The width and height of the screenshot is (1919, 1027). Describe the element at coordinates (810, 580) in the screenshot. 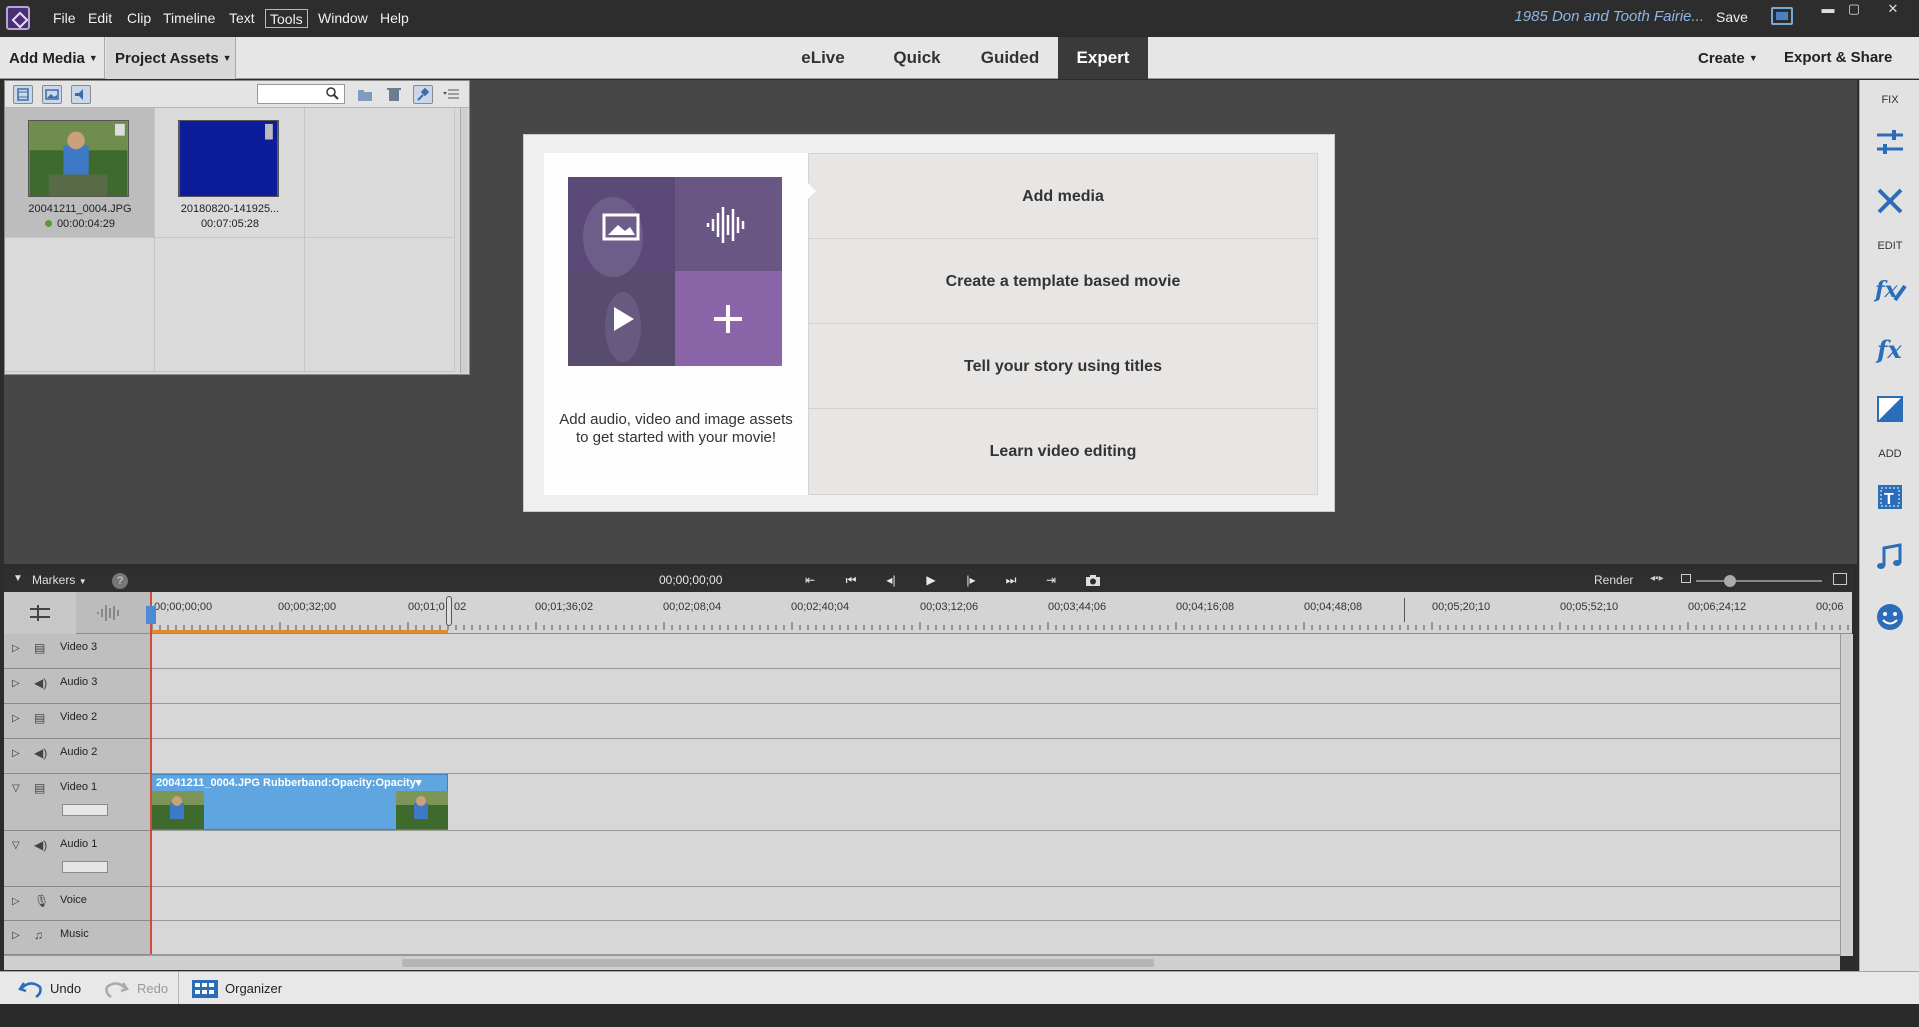

I see `go-to-start-icon: ⇤` at that location.